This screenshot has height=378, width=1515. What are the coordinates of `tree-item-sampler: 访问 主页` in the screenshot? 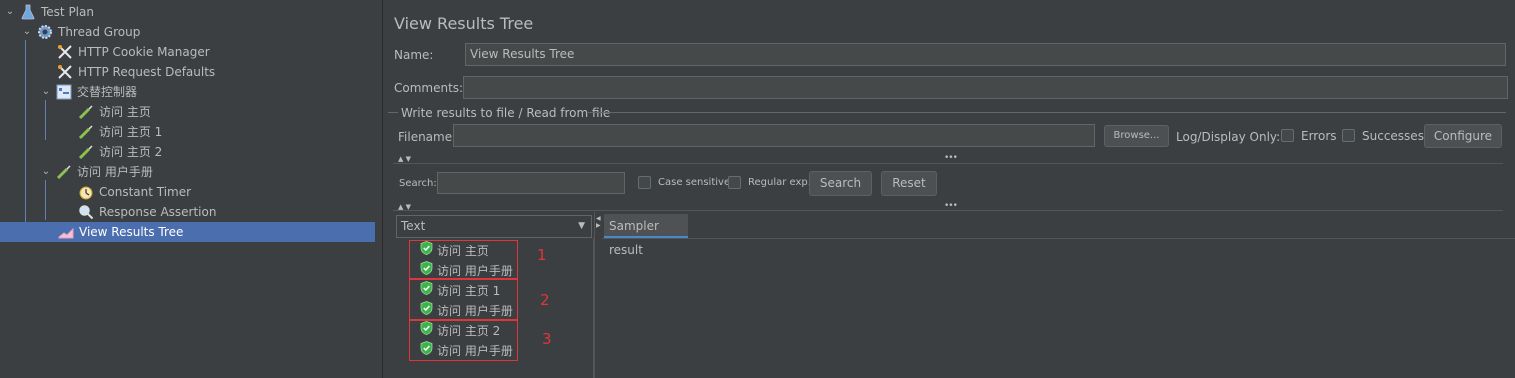 It's located at (114, 112).